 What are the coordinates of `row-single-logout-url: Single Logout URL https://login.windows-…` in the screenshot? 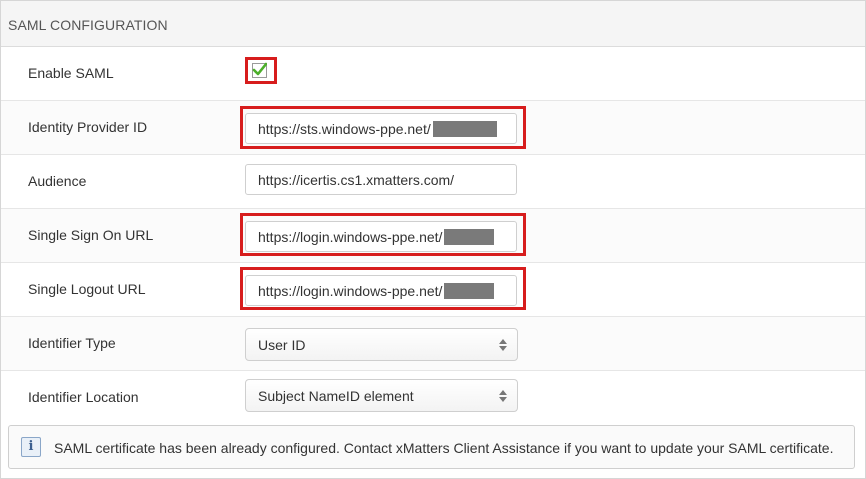 It's located at (433, 290).